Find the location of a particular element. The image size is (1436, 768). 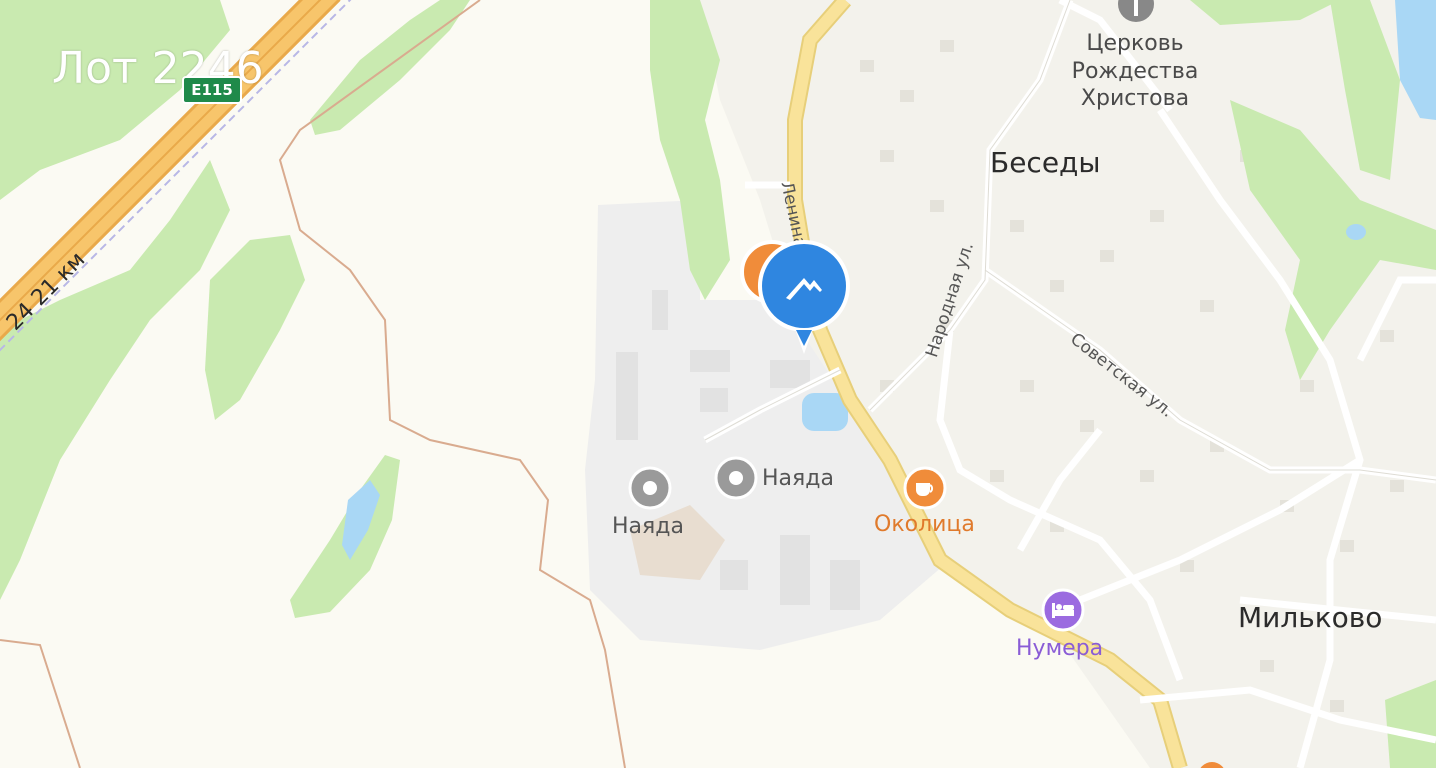

poi-numera: Нумера is located at coordinates (1059, 648).